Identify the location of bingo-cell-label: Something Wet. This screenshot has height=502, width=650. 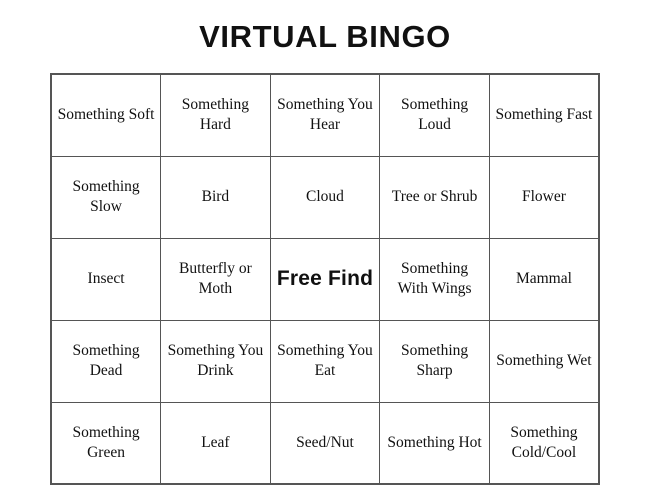
(544, 360).